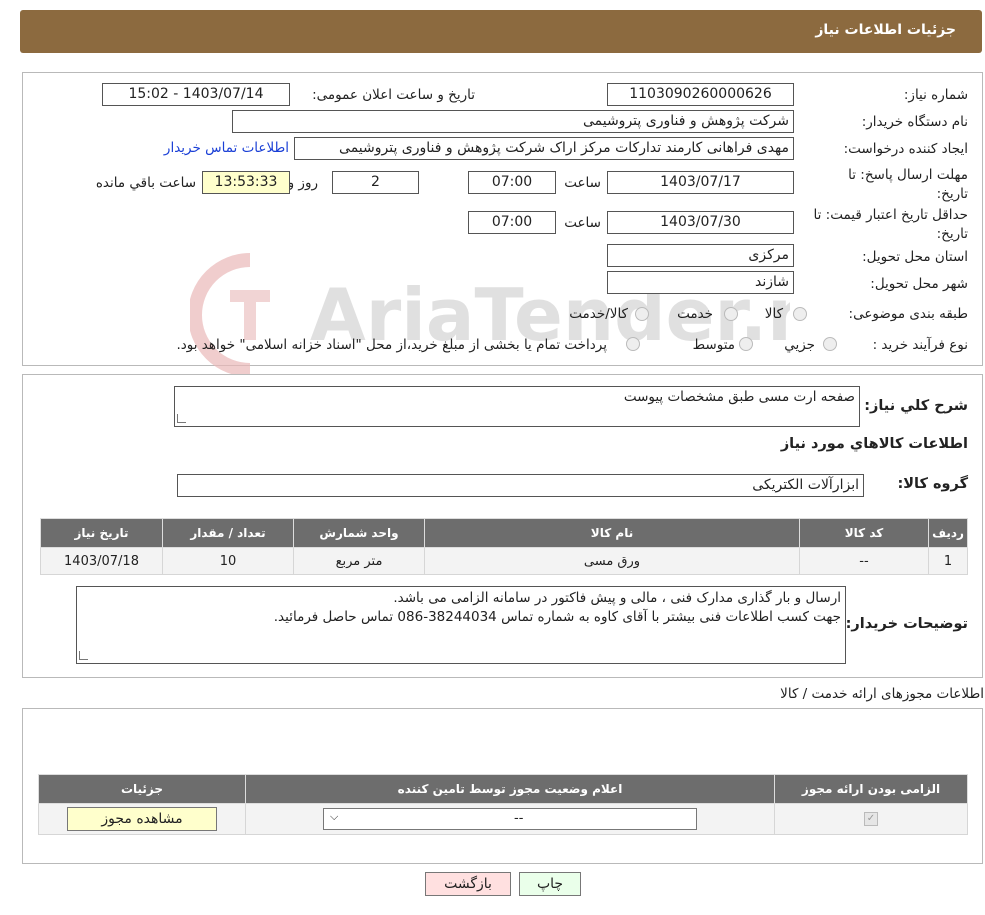 The height and width of the screenshot is (915, 985). Describe the element at coordinates (598, 314) in the screenshot. I see `category-option-goods-service: کالا/خدمت` at that location.